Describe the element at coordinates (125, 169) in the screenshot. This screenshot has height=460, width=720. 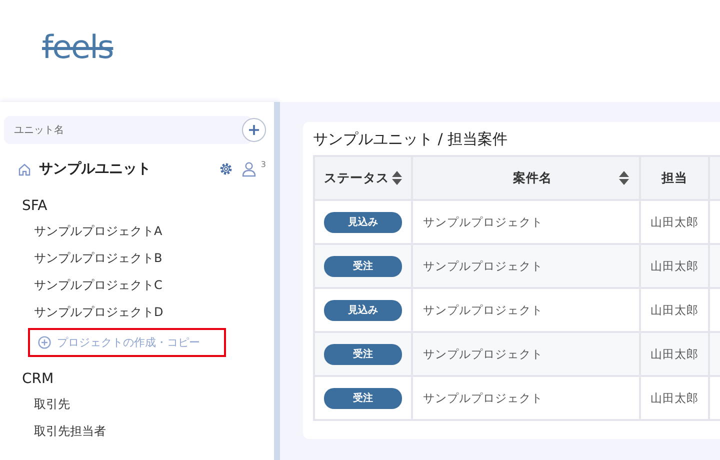
I see `unit-name: サンプルユニット` at that location.